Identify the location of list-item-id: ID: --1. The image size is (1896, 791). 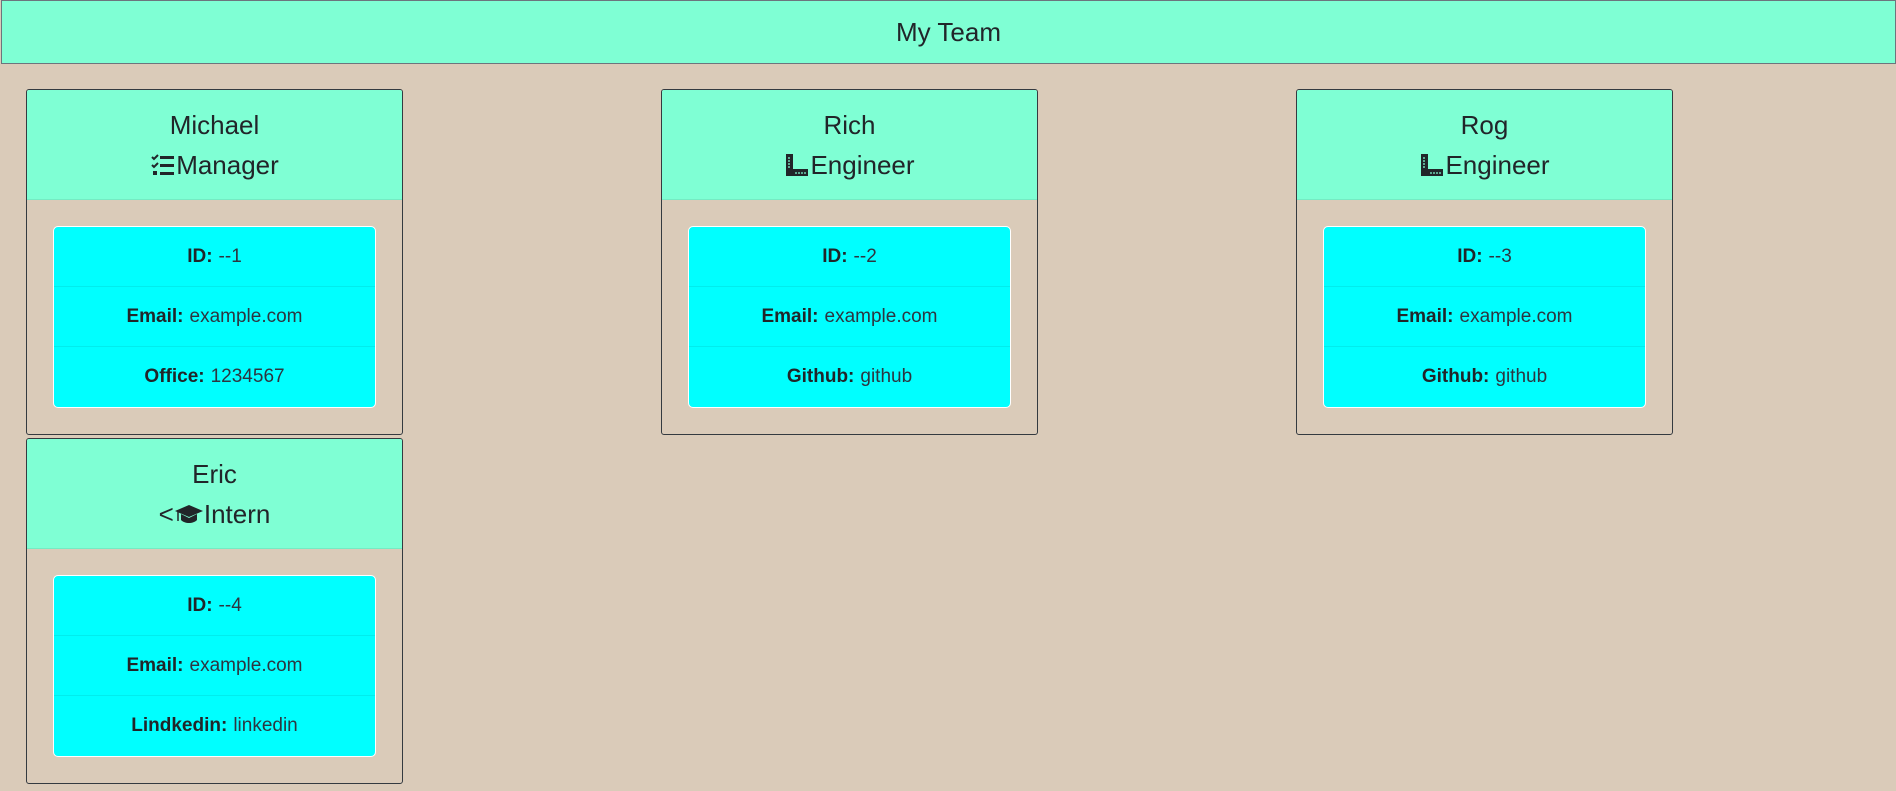
(214, 257).